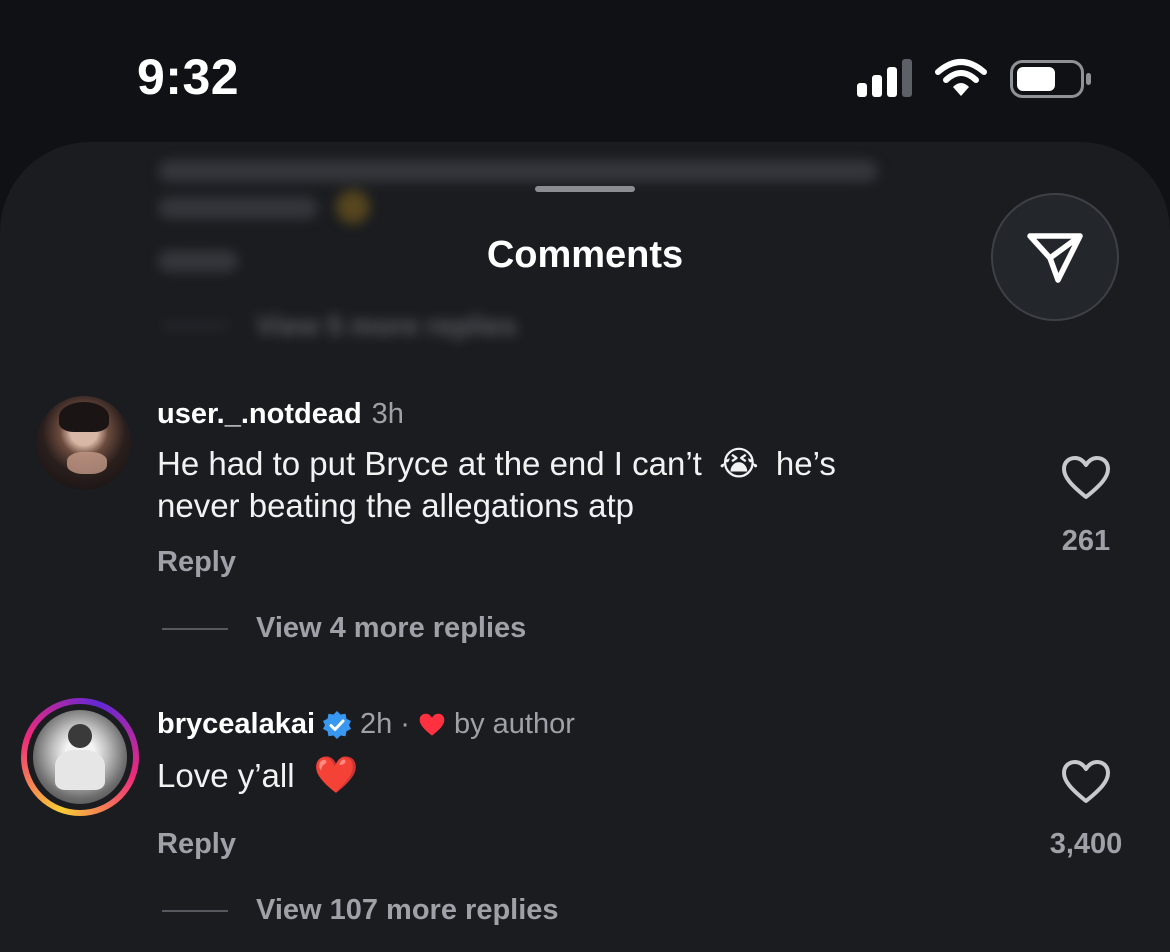 The image size is (1170, 952). What do you see at coordinates (585, 189) in the screenshot?
I see `drag-handle` at bounding box center [585, 189].